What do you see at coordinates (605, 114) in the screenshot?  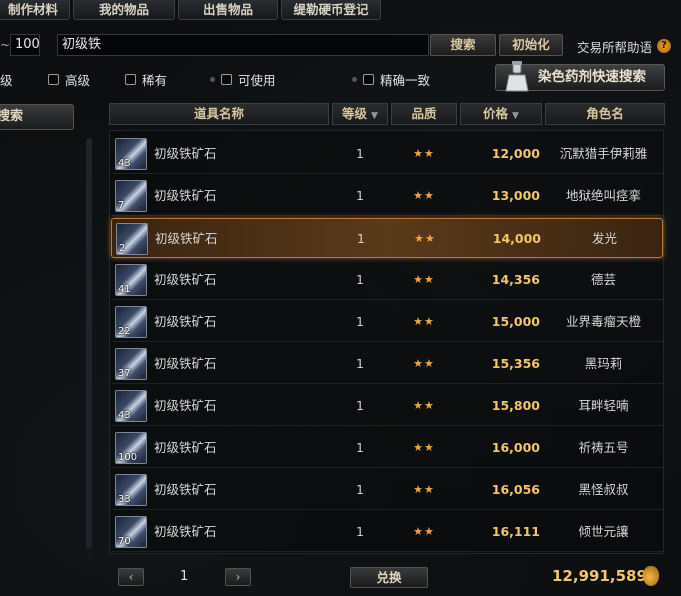 I see `col-character-name: 角色名` at bounding box center [605, 114].